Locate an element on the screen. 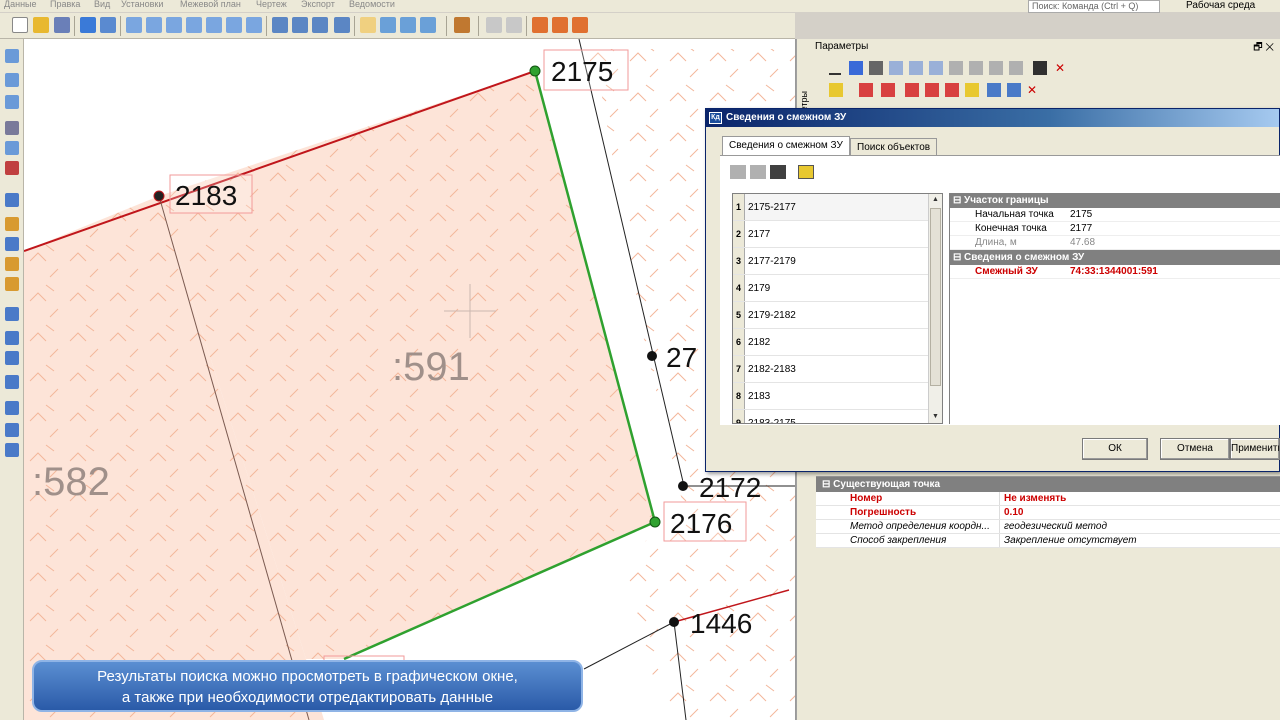 The height and width of the screenshot is (720, 1280). prop-adjacent-parcel: Смежный ЗУ 74:33:1344001:591 is located at coordinates (1115, 272).